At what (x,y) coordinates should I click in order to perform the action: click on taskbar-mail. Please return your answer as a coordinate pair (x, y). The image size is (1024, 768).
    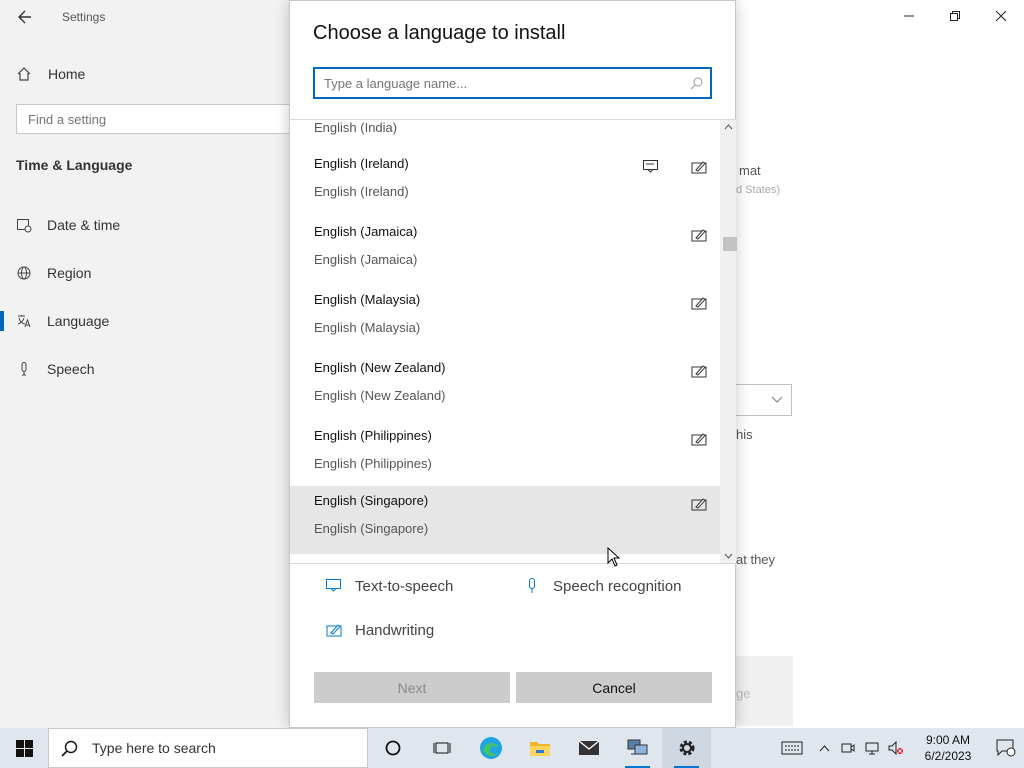
    Looking at the image, I should click on (588, 748).